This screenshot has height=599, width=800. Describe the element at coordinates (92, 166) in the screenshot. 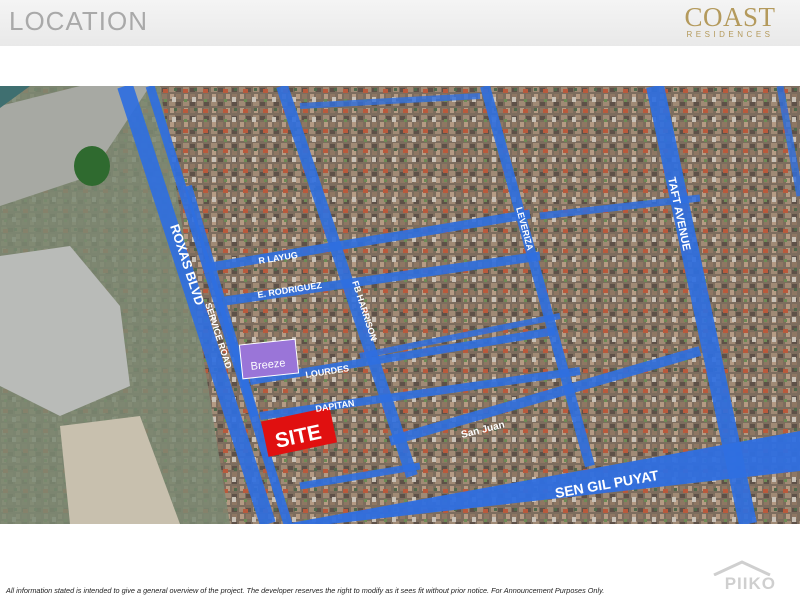

I see `green-oval` at that location.